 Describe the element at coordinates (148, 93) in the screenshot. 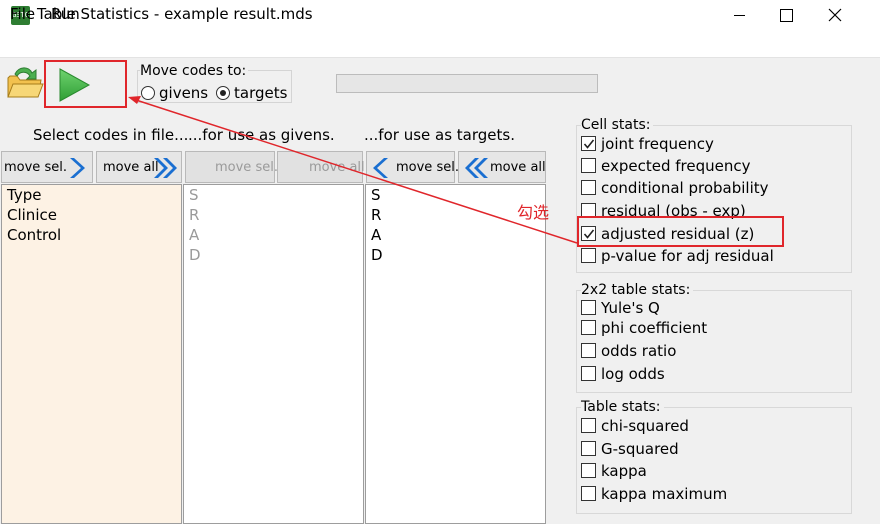

I see `radio-givens` at that location.